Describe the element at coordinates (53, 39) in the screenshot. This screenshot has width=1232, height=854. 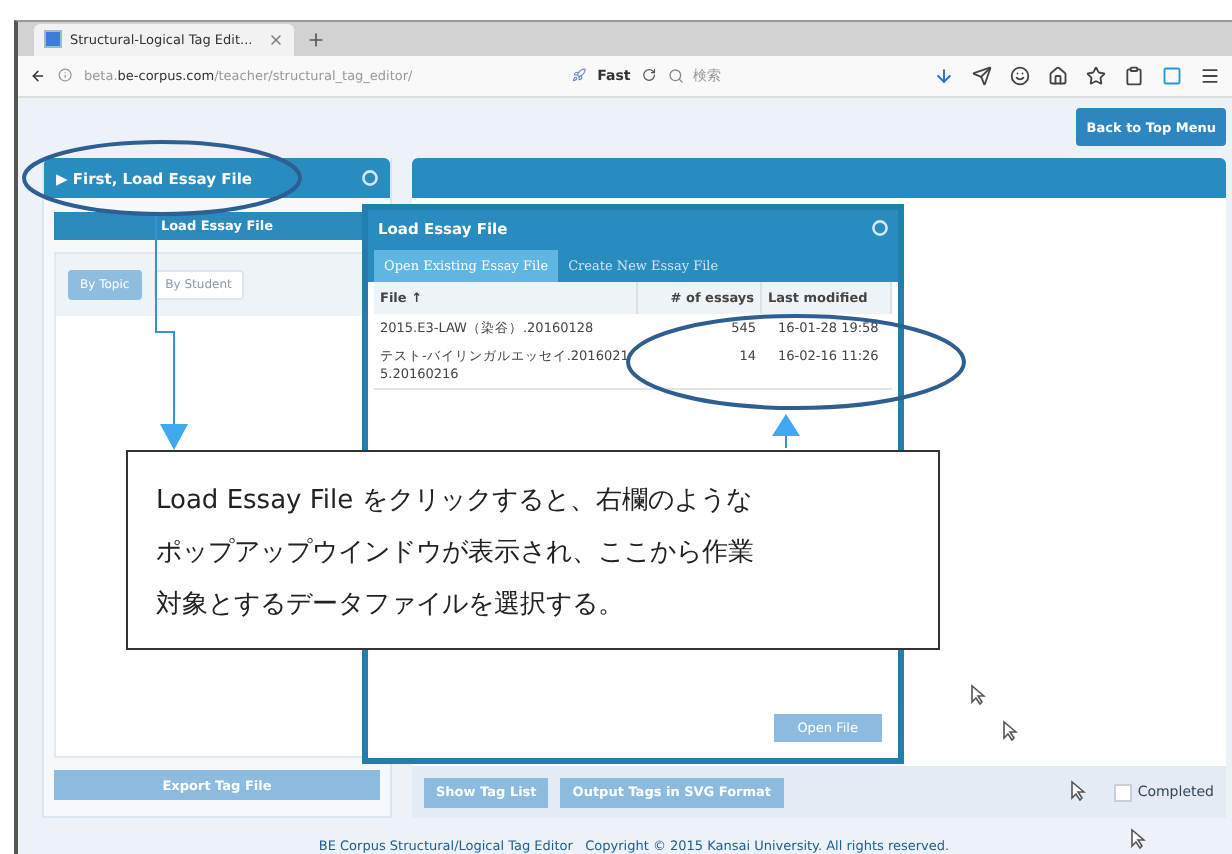
I see `favicon-icon` at that location.